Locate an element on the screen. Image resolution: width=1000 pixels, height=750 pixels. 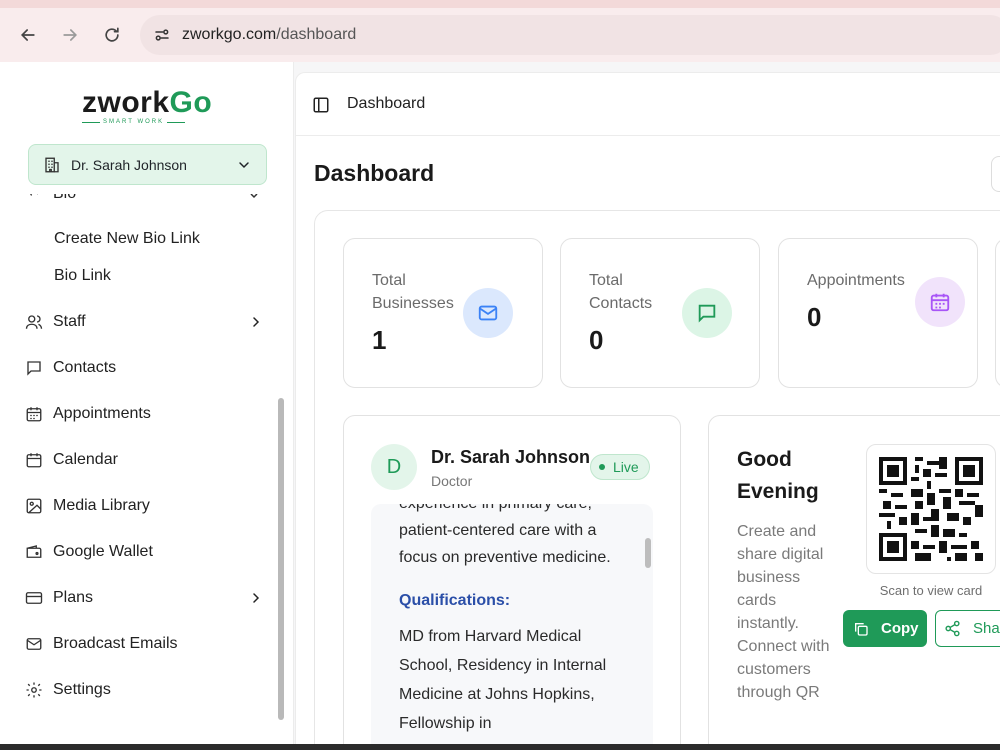
arrow-left-icon is located at coordinates (27, 35).